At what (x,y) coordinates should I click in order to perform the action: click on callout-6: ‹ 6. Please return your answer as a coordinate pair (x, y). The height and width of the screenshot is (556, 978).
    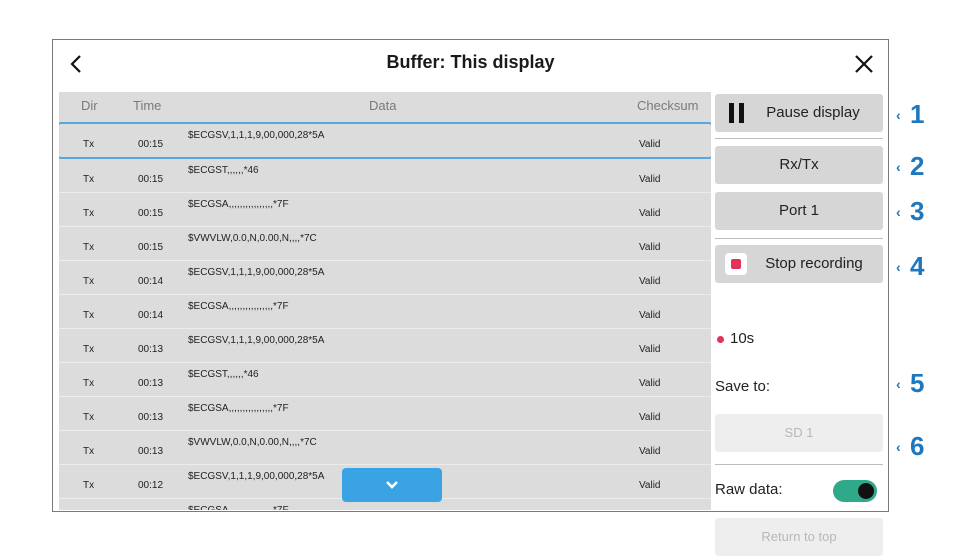
    Looking at the image, I should click on (910, 446).